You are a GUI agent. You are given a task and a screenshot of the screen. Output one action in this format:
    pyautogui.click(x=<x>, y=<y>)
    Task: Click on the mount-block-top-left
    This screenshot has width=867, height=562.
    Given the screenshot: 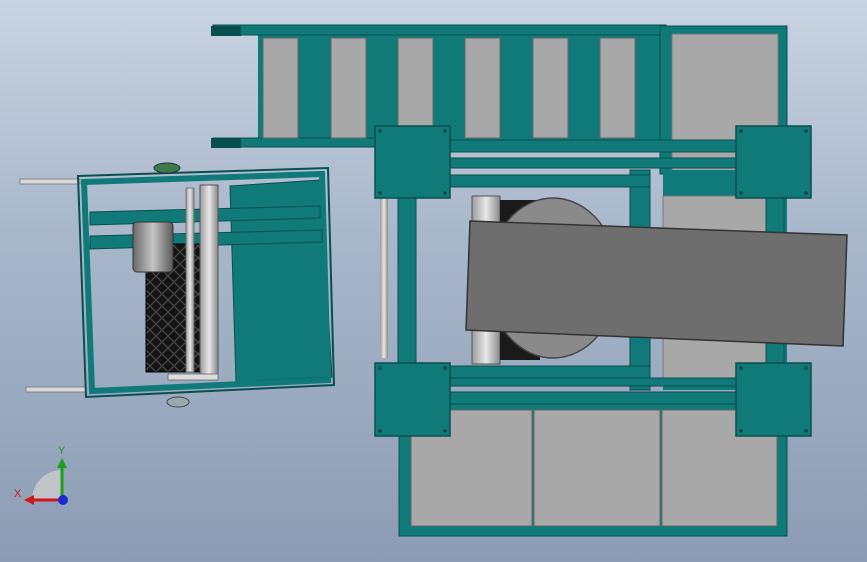 What is the action you would take?
    pyautogui.click(x=412, y=162)
    